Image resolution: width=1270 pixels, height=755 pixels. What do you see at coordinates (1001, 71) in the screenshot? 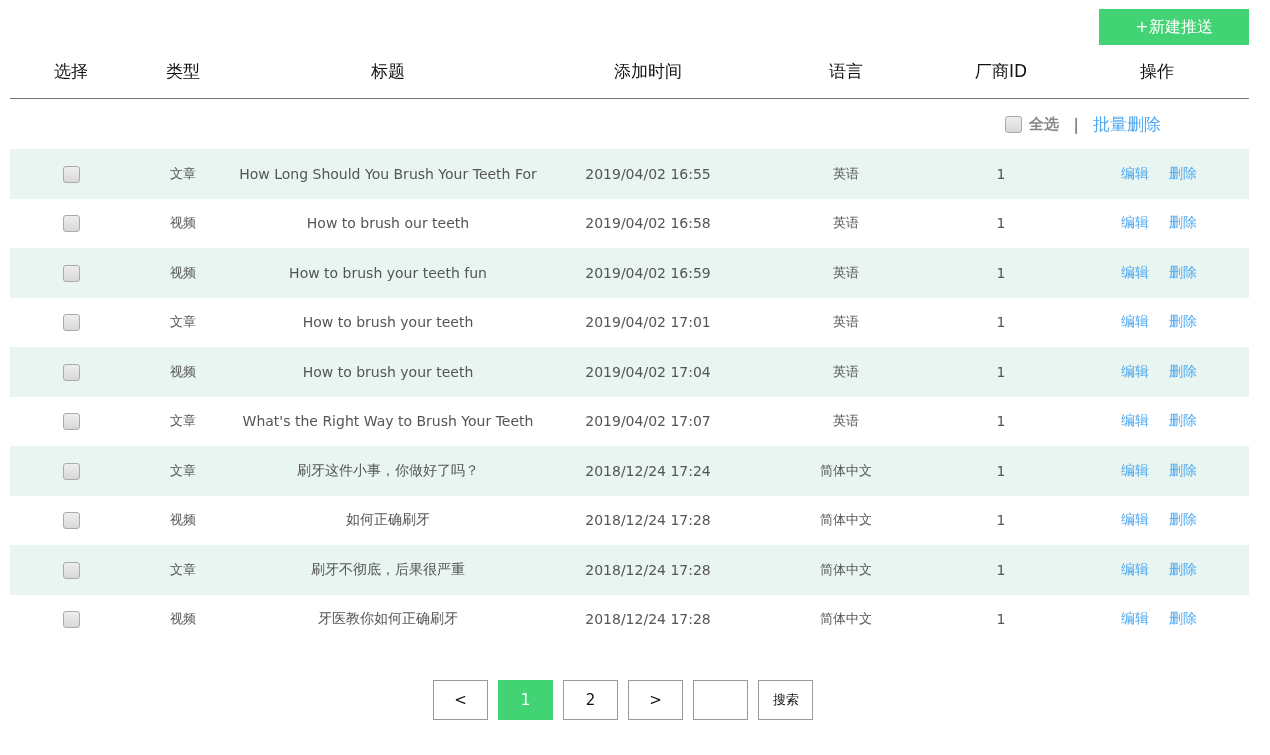
I see `column-header: 厂商ID` at bounding box center [1001, 71].